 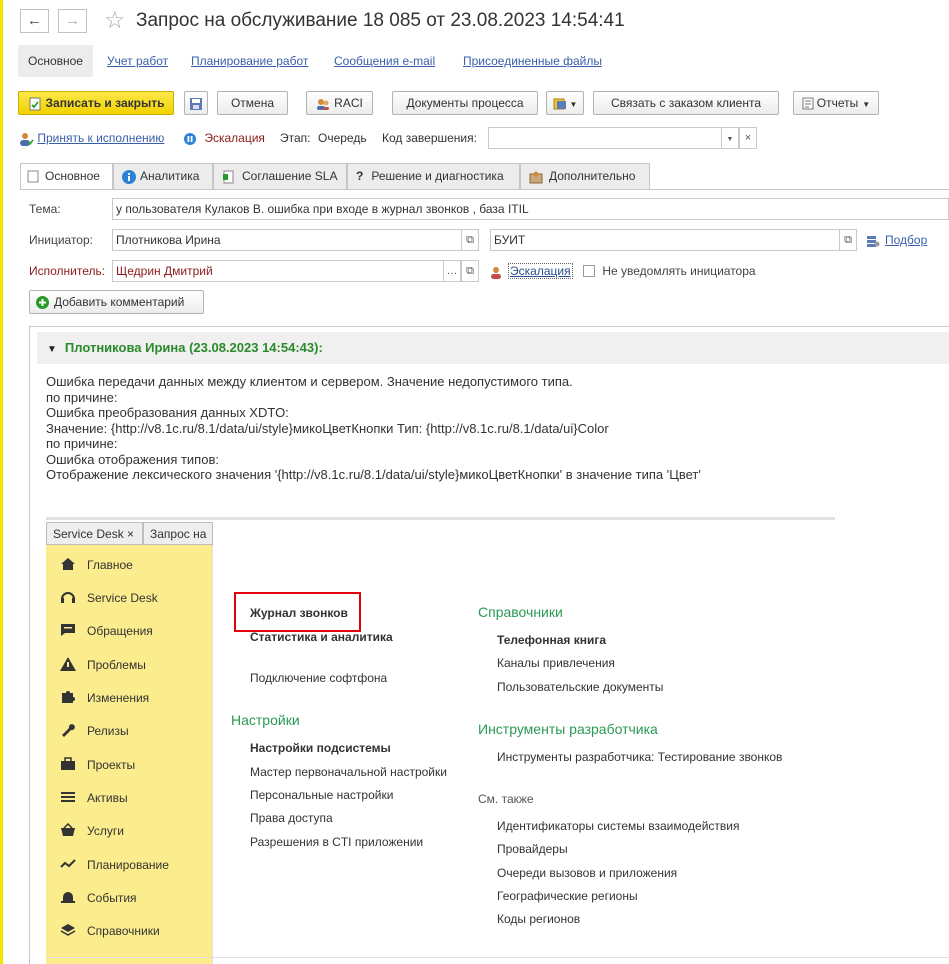 I want to click on section-attached-files: Присоединенные файлы, so click(x=532, y=61).